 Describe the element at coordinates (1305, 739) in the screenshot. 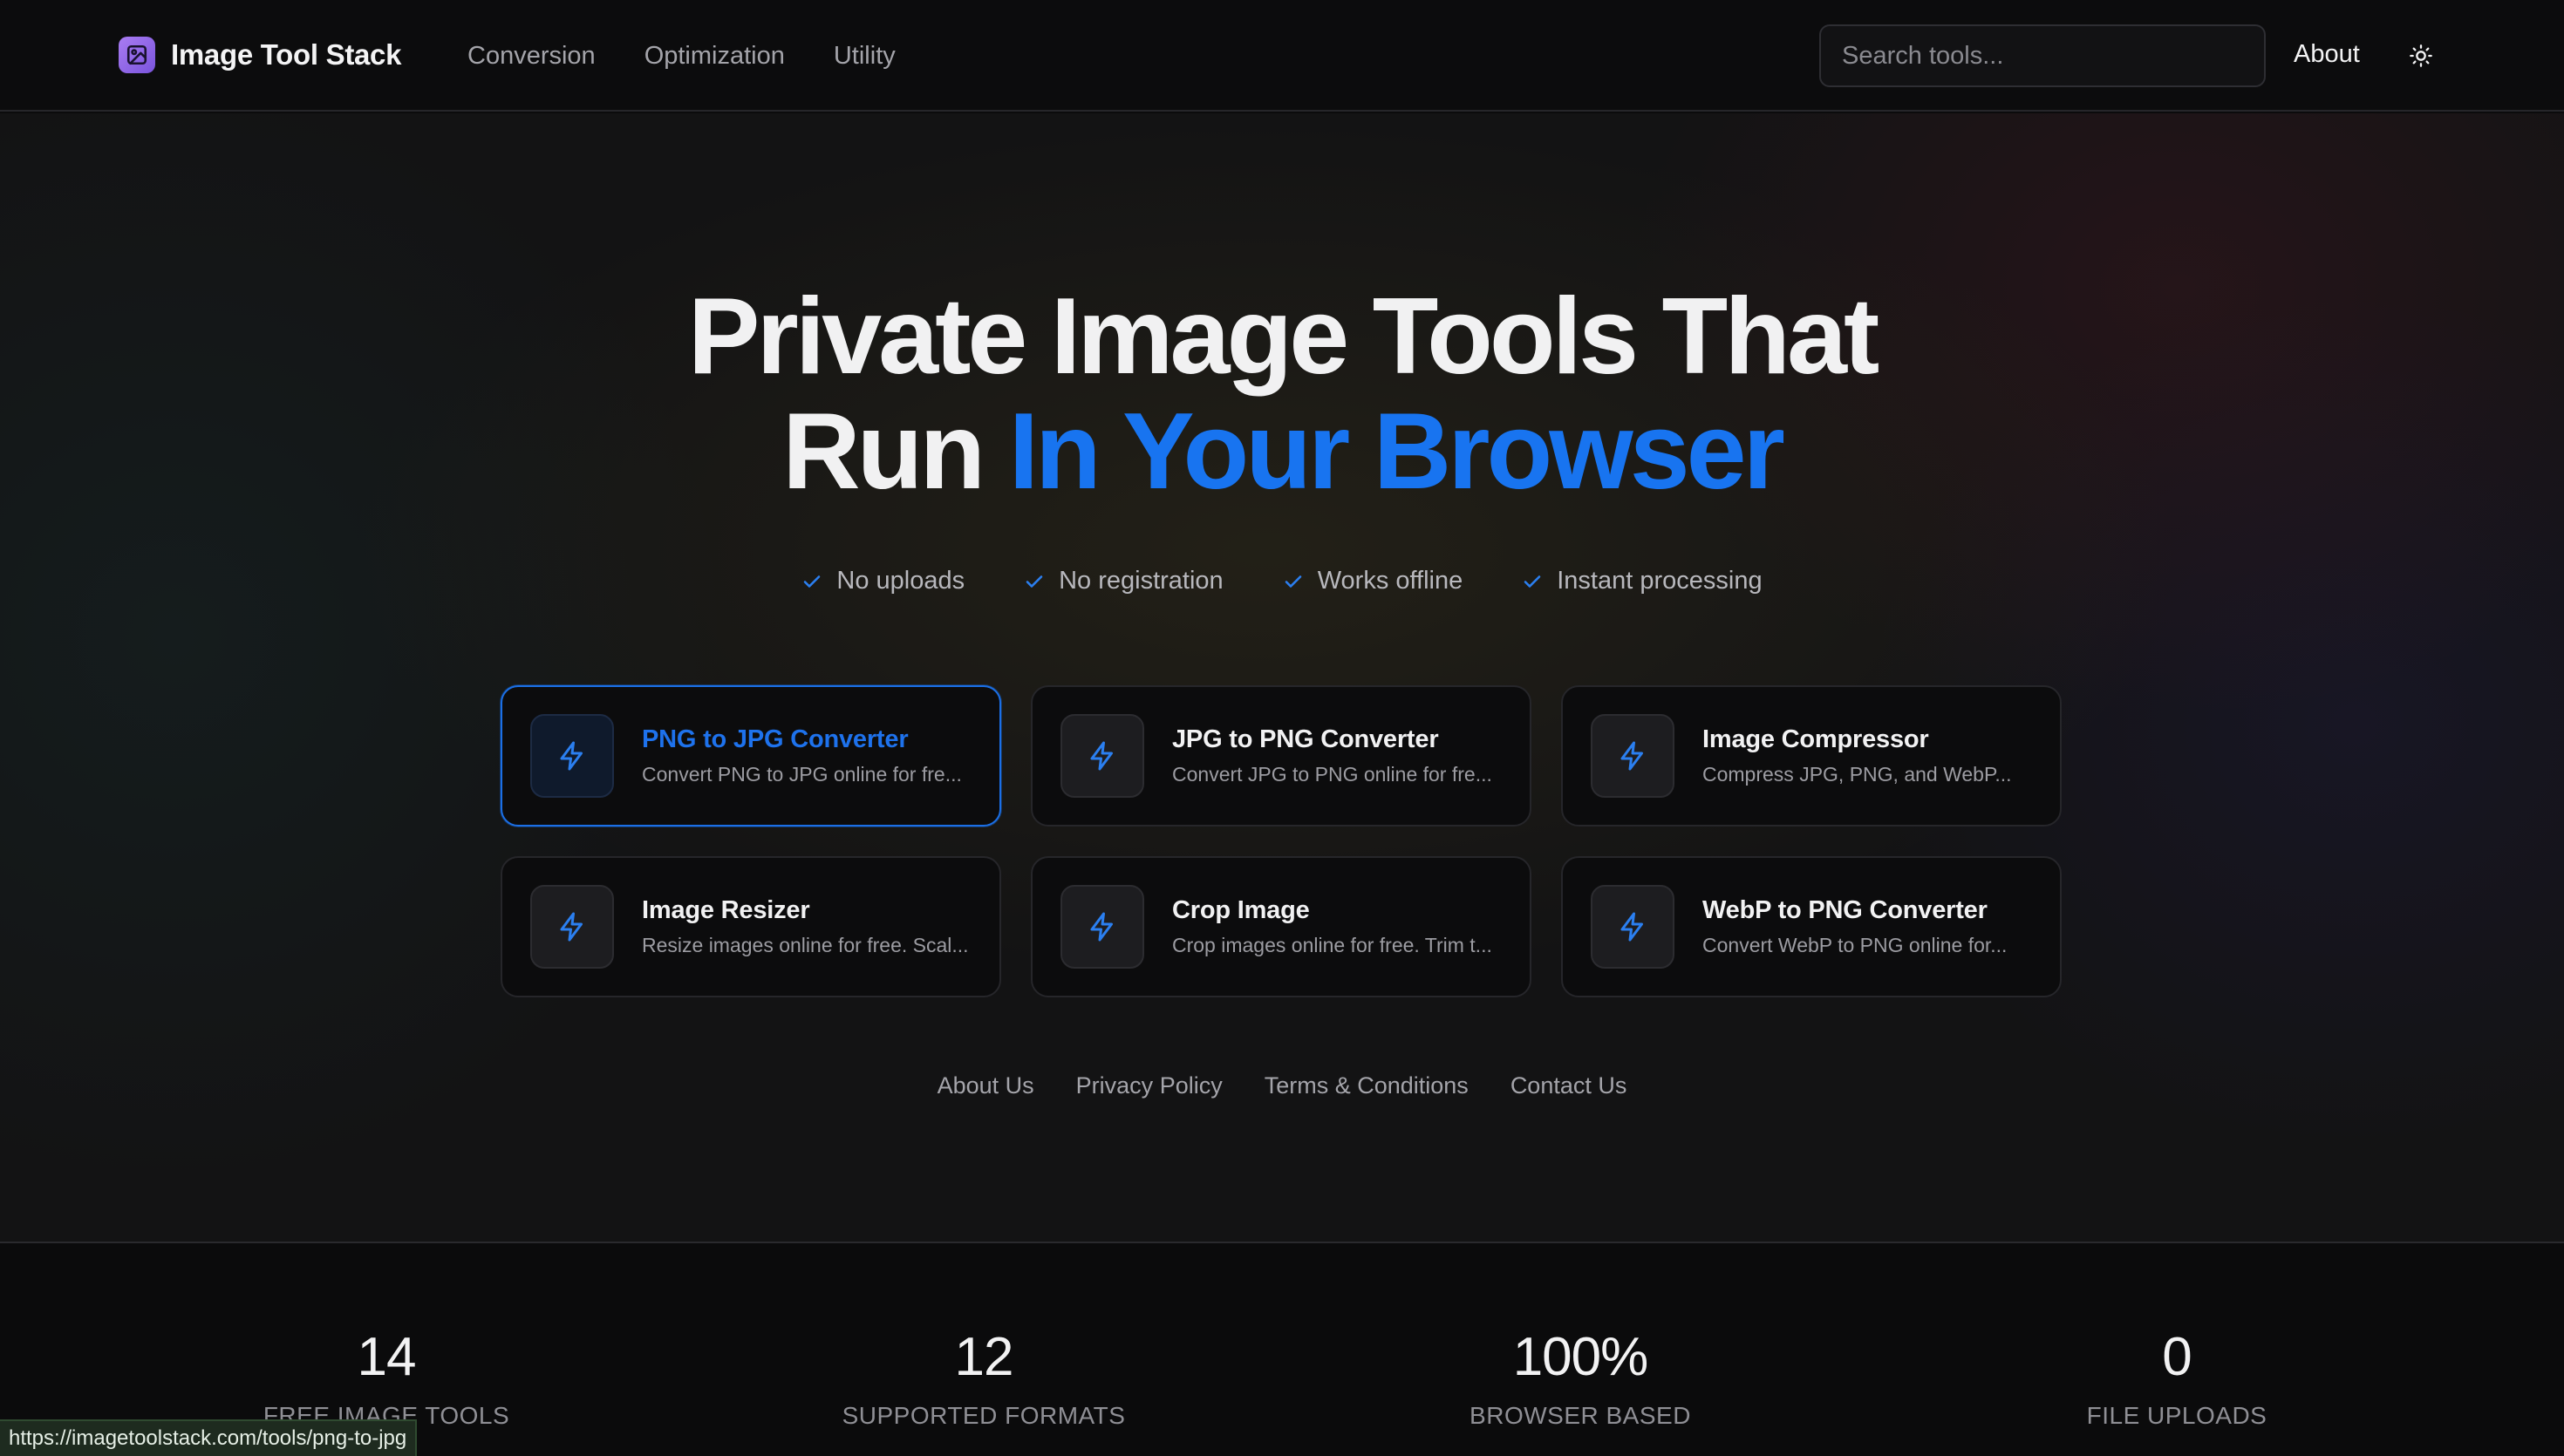

I see `tool-card-title: JPG to PNG Converter` at that location.